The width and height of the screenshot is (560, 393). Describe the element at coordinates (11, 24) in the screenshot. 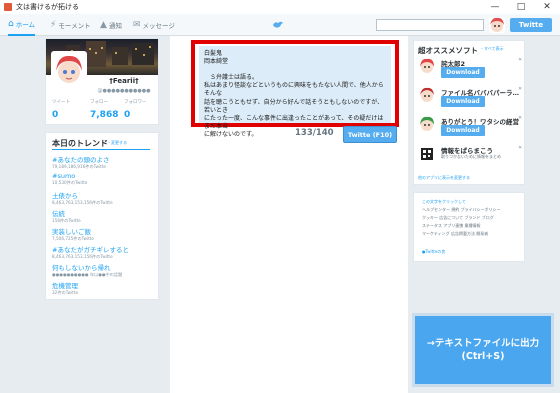

I see `home-icon: ⌂` at that location.